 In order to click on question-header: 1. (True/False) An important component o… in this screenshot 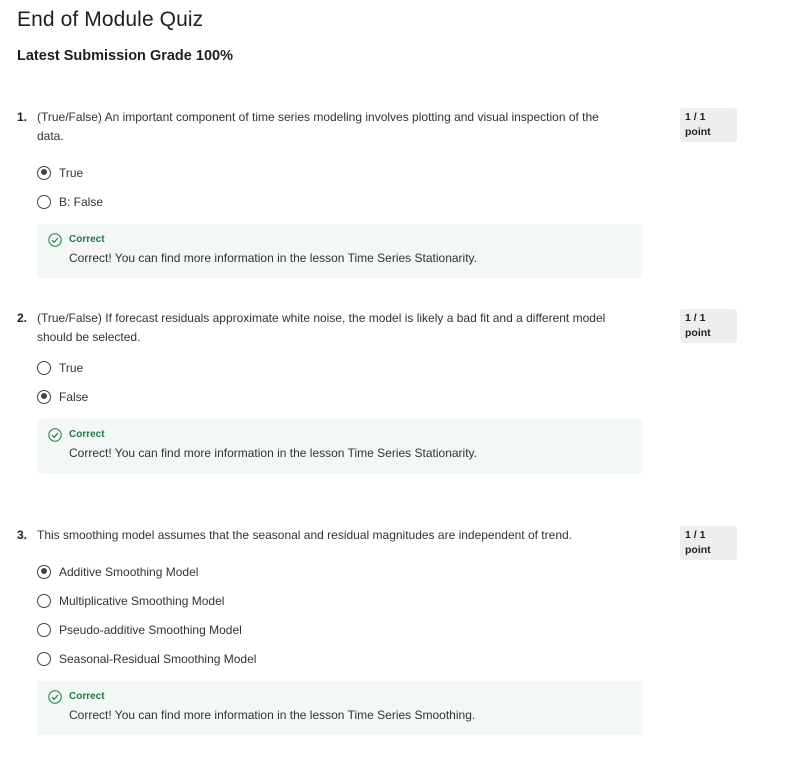, I will do `click(377, 127)`.